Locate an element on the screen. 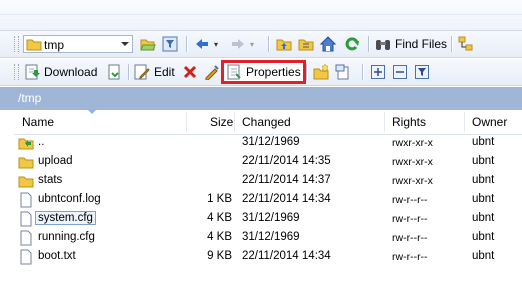  refresh-icon is located at coordinates (352, 44).